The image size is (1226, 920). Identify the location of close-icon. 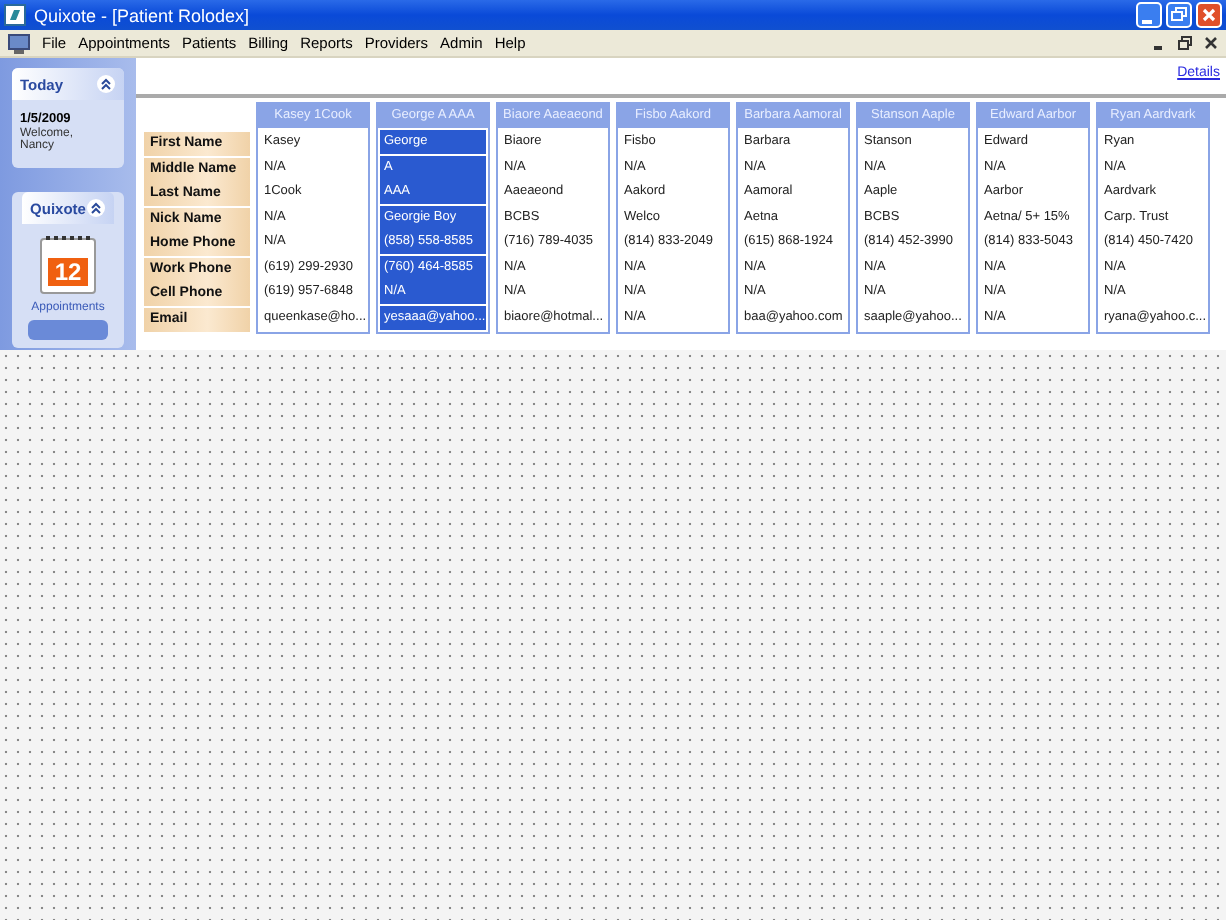
(1211, 43).